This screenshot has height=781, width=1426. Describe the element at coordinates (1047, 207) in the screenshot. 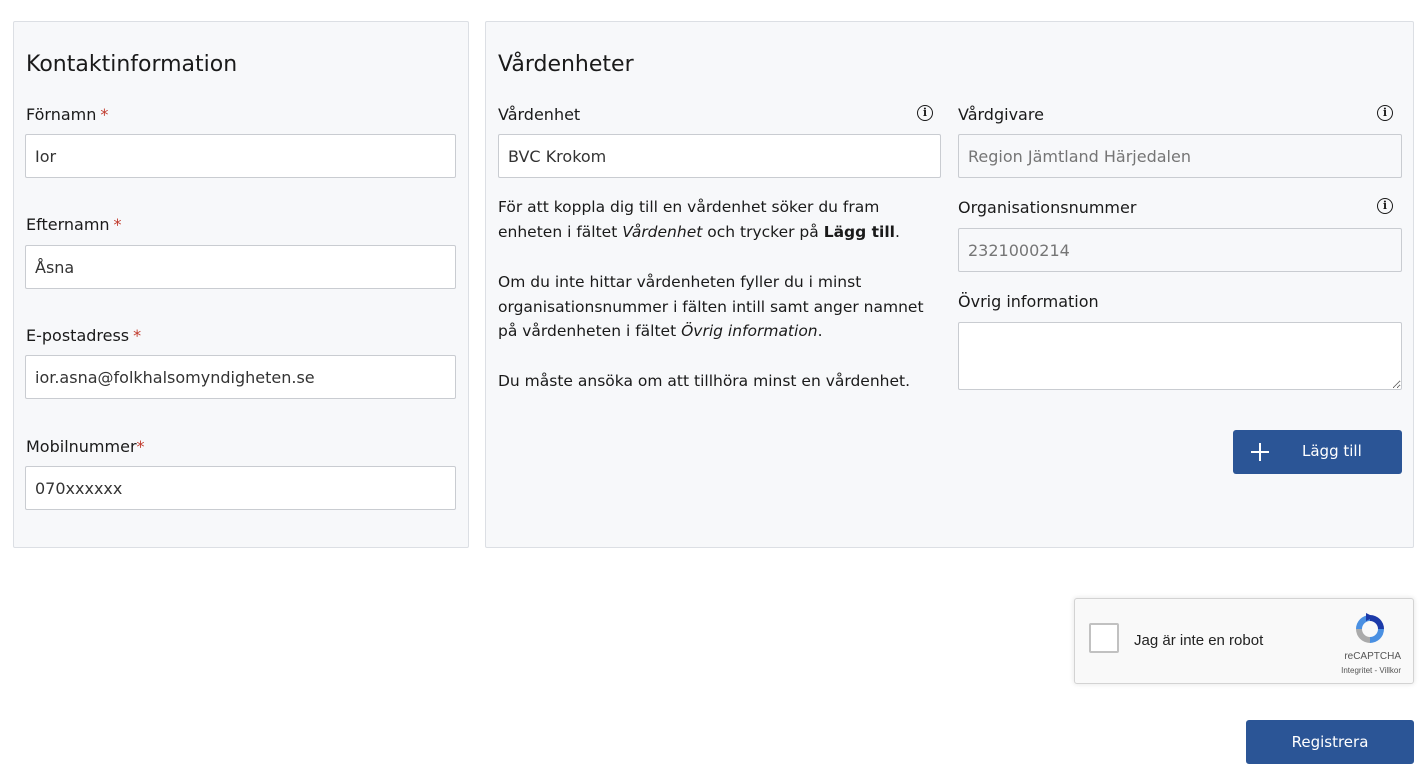

I see `org-number-label: Organisationsnummer` at that location.